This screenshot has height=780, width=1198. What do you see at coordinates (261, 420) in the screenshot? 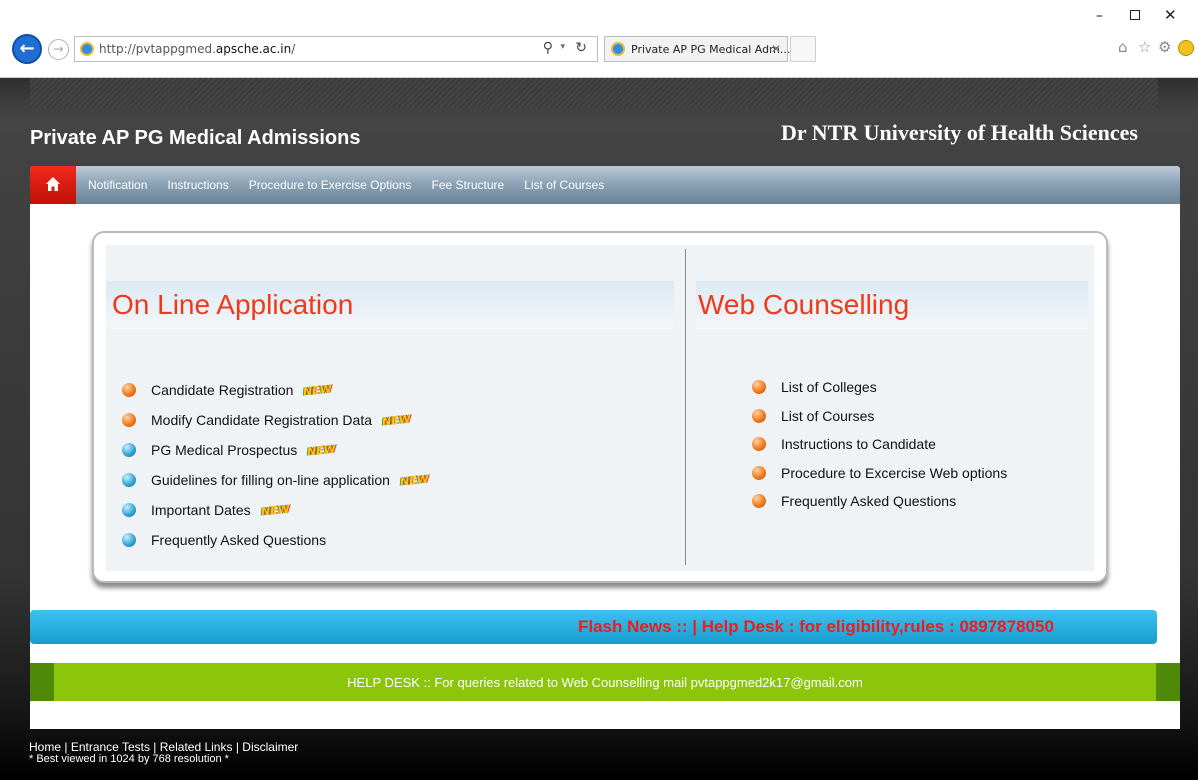
I see `modify-registration-link: Modify Candidate Registration Data` at bounding box center [261, 420].